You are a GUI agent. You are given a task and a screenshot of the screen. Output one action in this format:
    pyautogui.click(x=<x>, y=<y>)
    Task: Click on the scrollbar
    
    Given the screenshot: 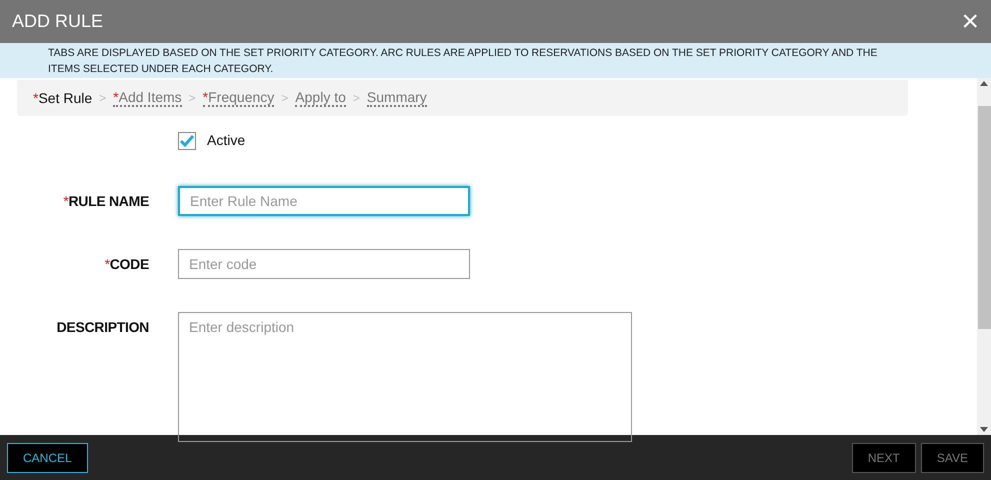 What is the action you would take?
    pyautogui.click(x=984, y=256)
    